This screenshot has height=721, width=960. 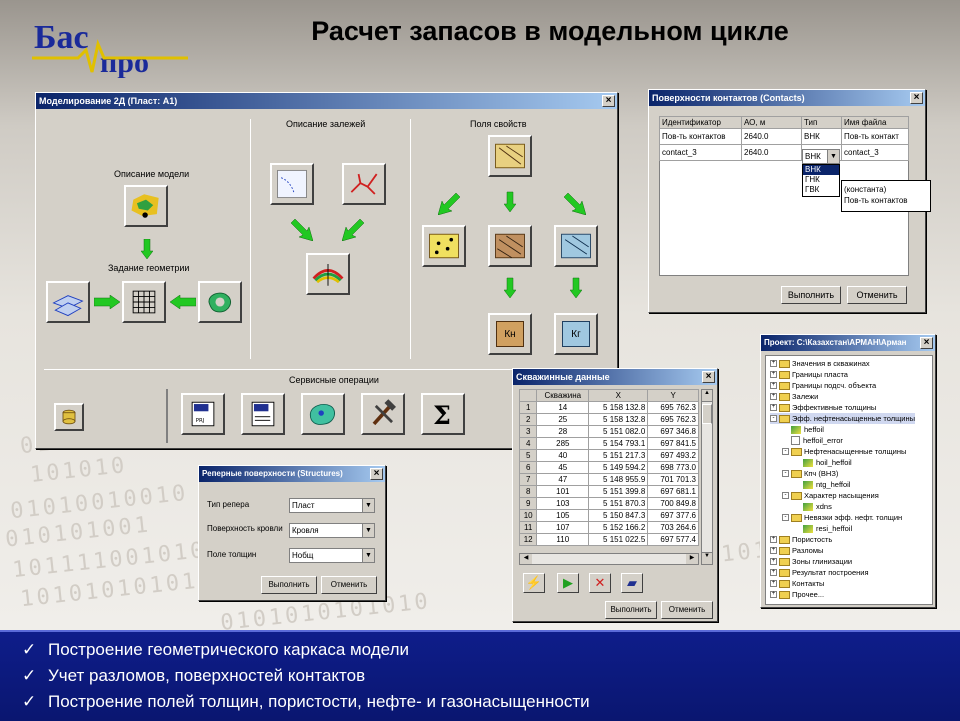 What do you see at coordinates (528, 479) in the screenshot?
I see `table-cell: 7` at bounding box center [528, 479].